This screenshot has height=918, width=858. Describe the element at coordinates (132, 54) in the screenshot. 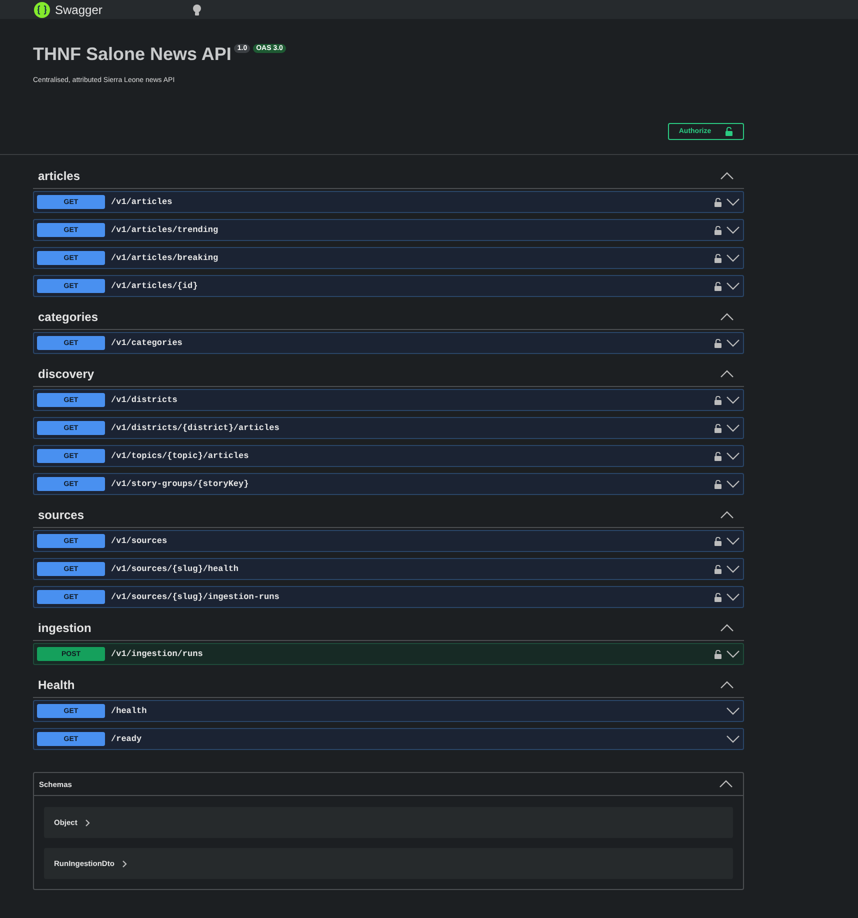

I see `api-title: THNF Salone News API` at that location.